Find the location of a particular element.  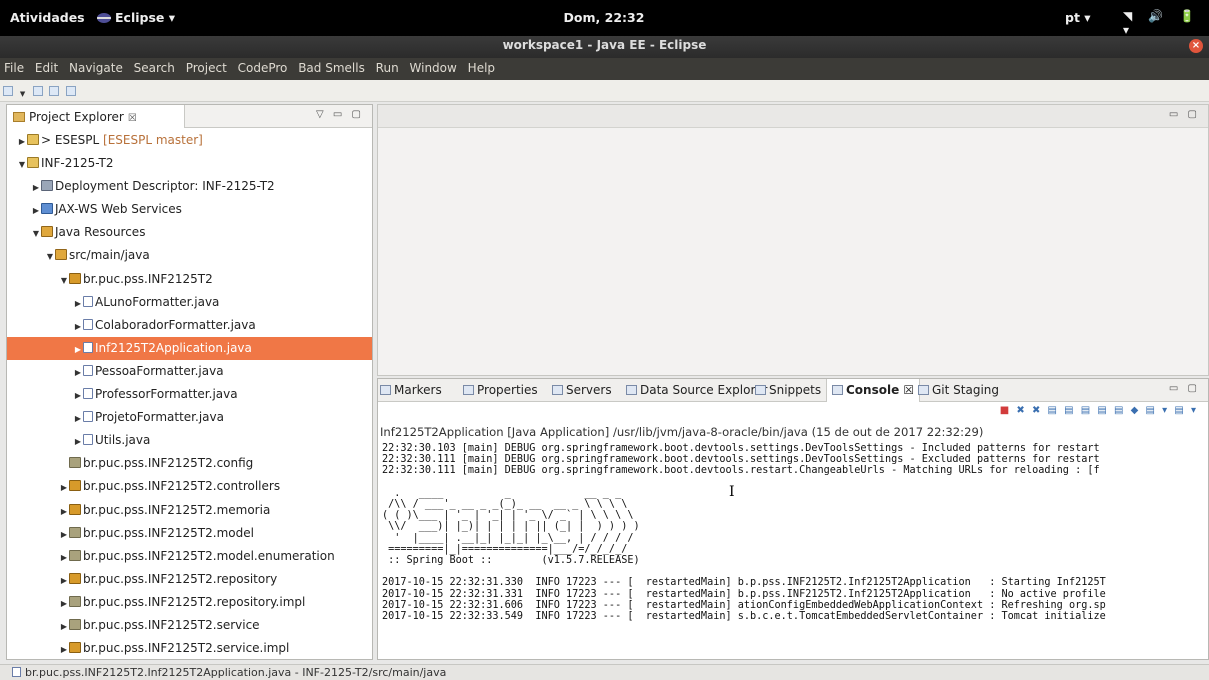

tree-item: ▶ > ESESPL [ESESPL master] is located at coordinates (189, 140).